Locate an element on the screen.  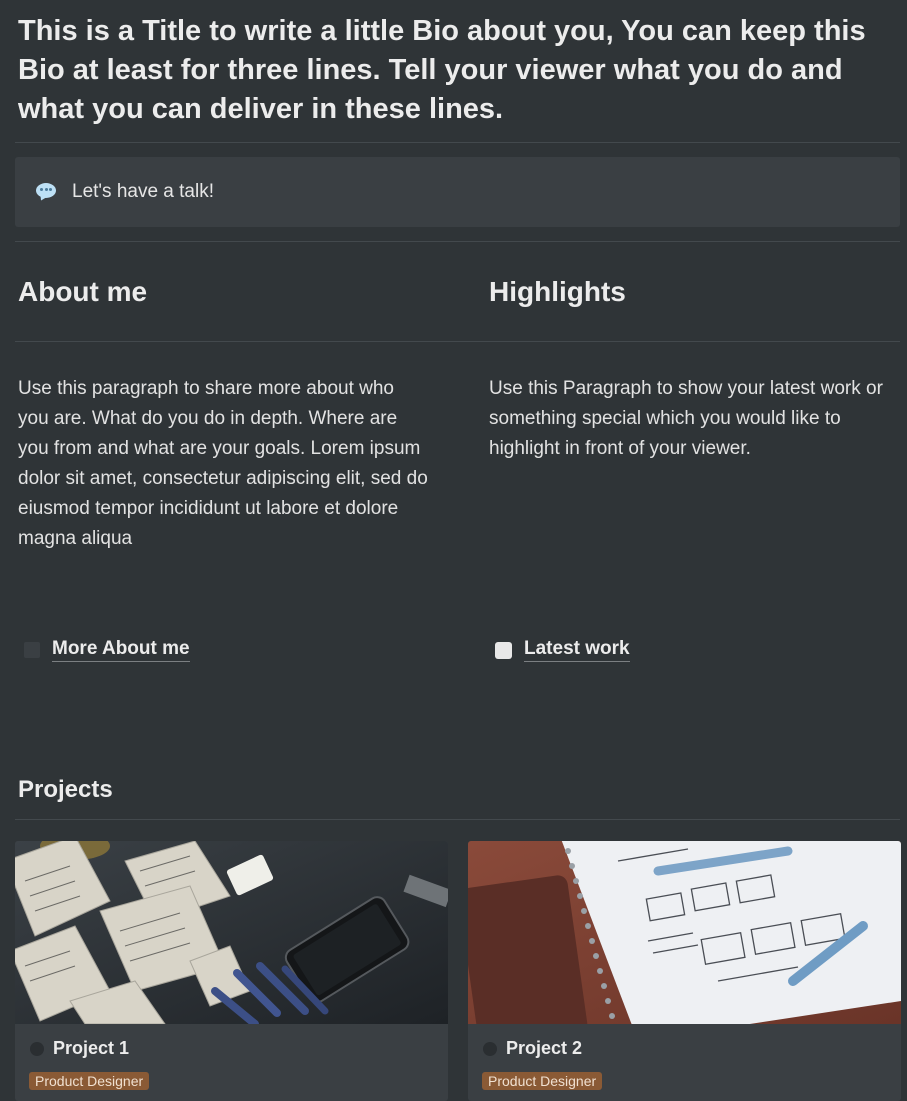
speech-bubble-icon is located at coordinates (46, 192).